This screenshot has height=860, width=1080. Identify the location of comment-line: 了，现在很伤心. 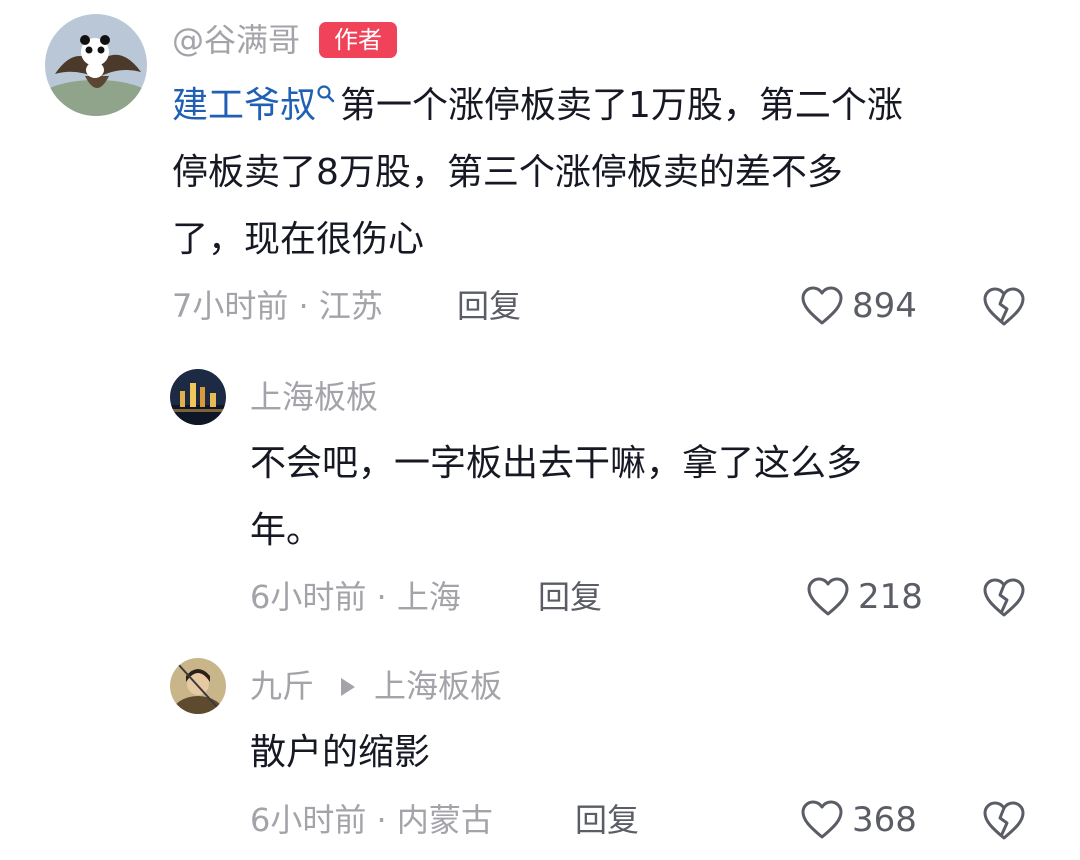
(298, 239).